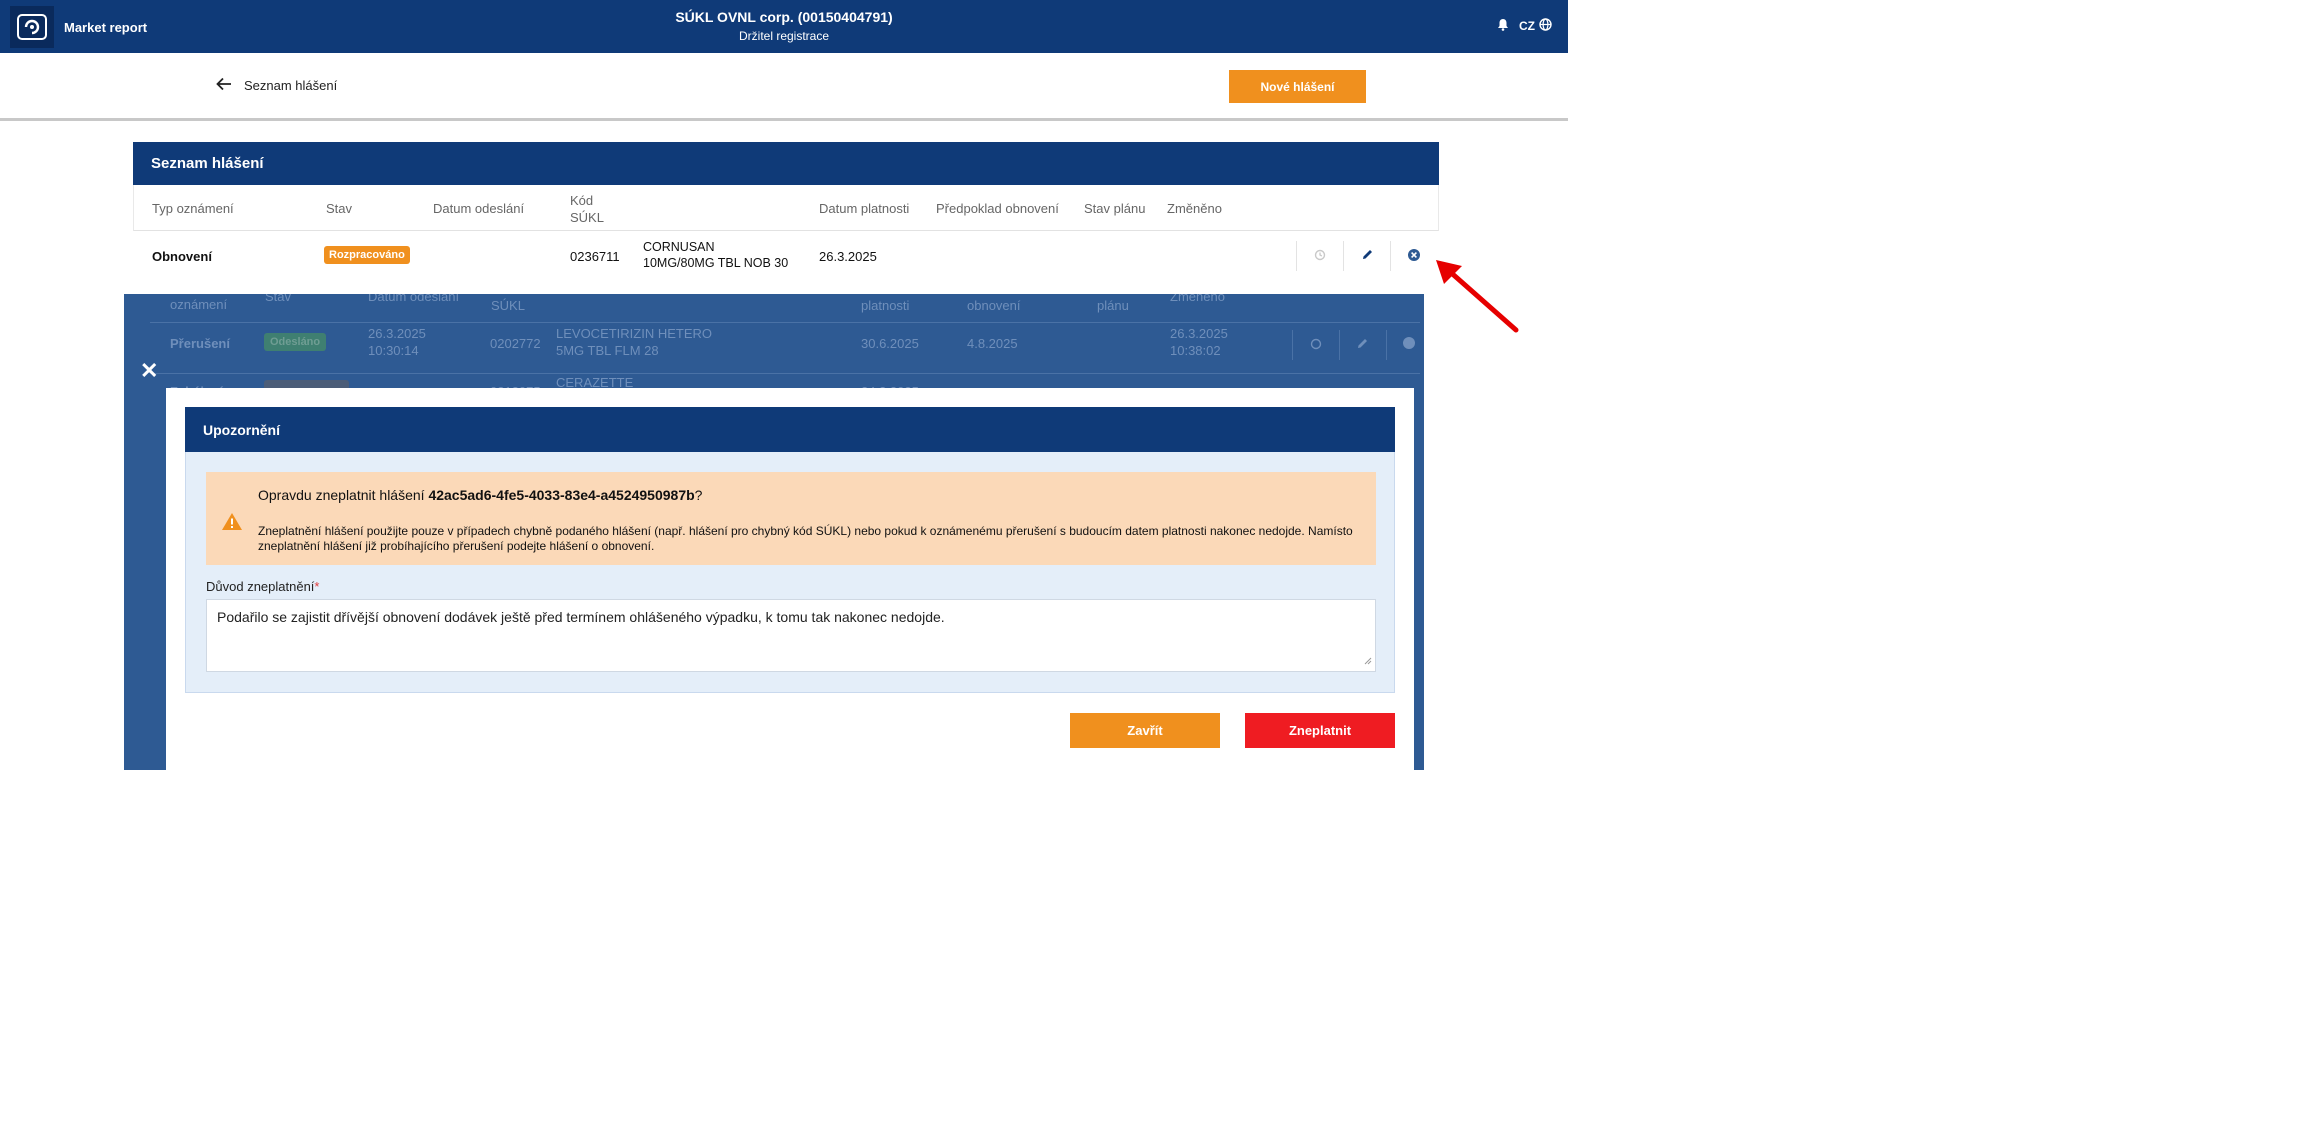 This screenshot has width=2308, height=1134. I want to click on column-header: platnosti, so click(885, 305).